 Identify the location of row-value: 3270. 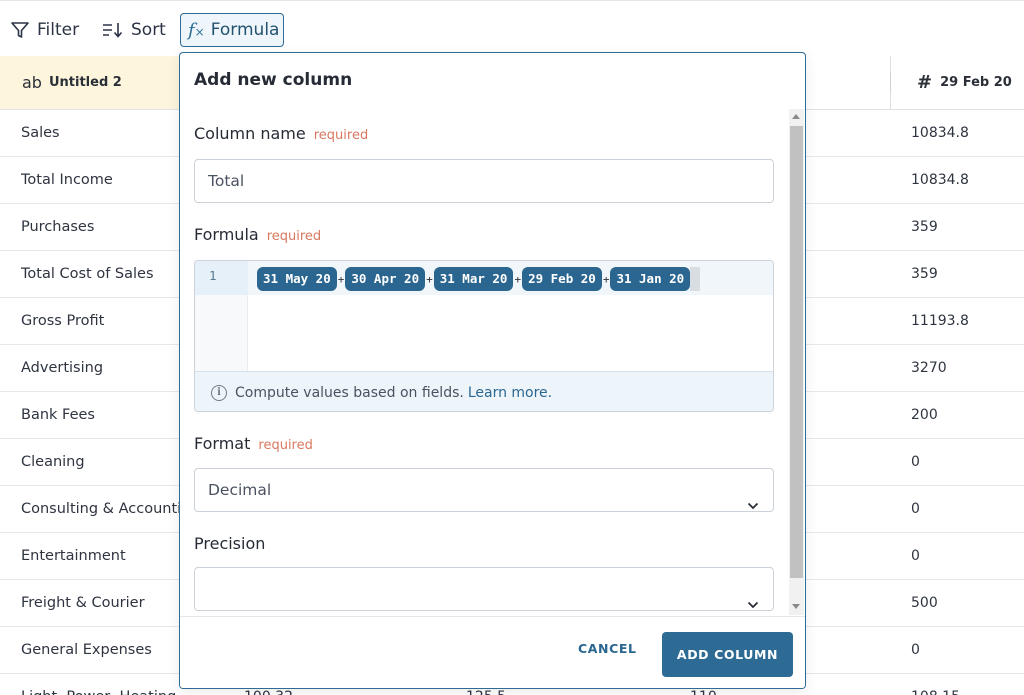
(929, 368).